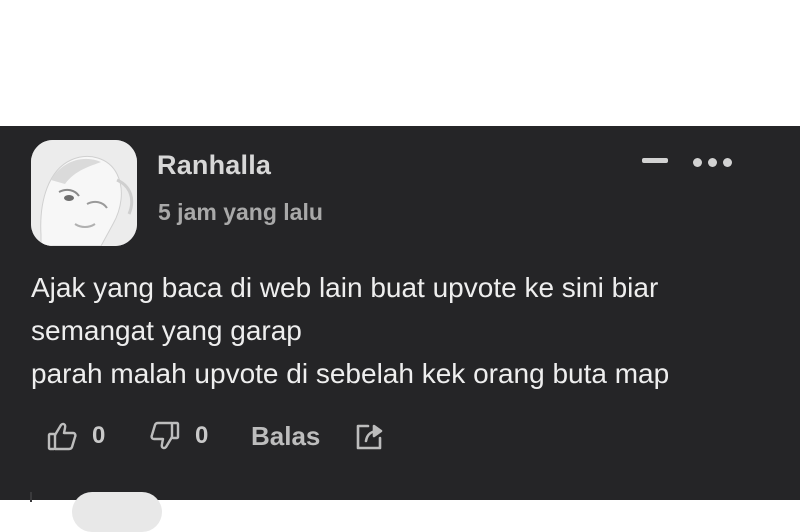 Image resolution: width=800 pixels, height=532 pixels. I want to click on dislike-button: 0, so click(178, 436).